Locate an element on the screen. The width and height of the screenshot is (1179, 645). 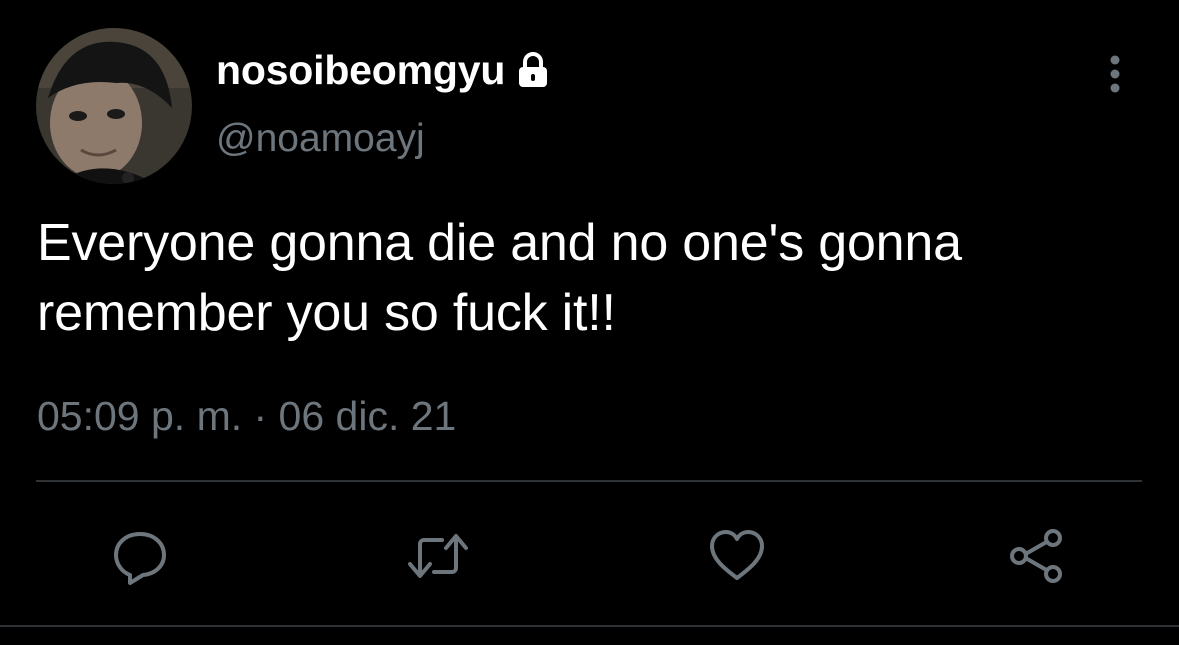
avatar is located at coordinates (114, 106).